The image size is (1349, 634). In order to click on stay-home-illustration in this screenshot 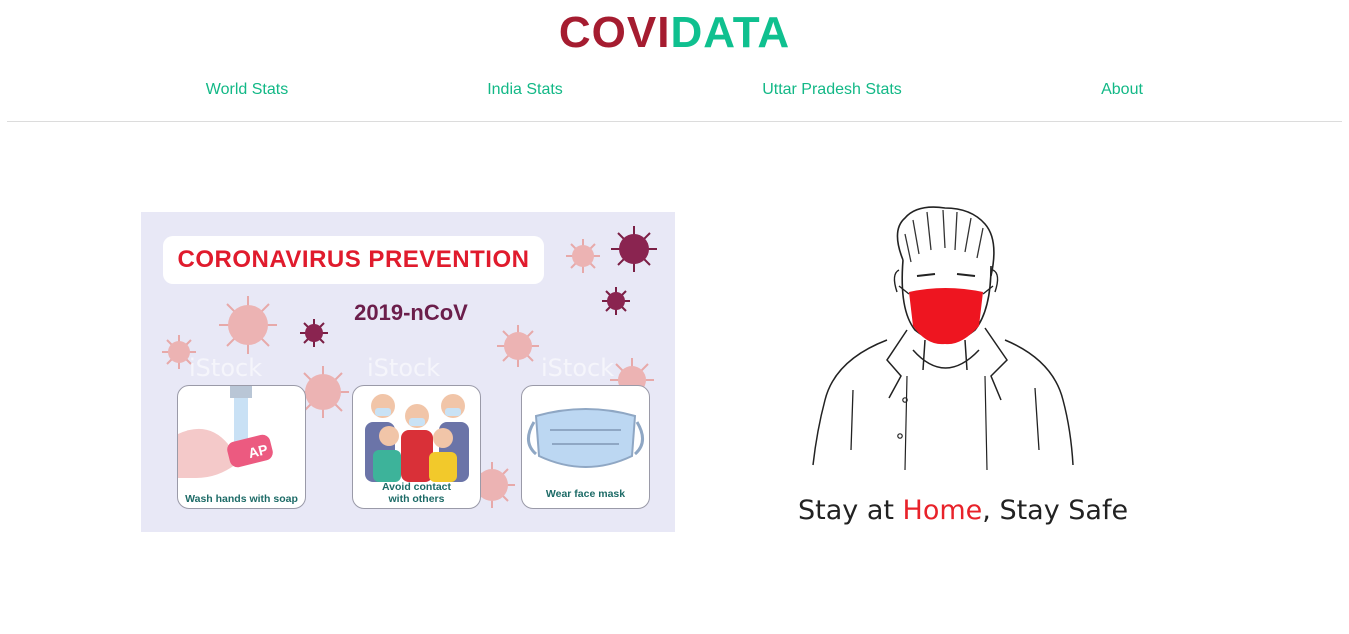, I will do `click(943, 338)`.